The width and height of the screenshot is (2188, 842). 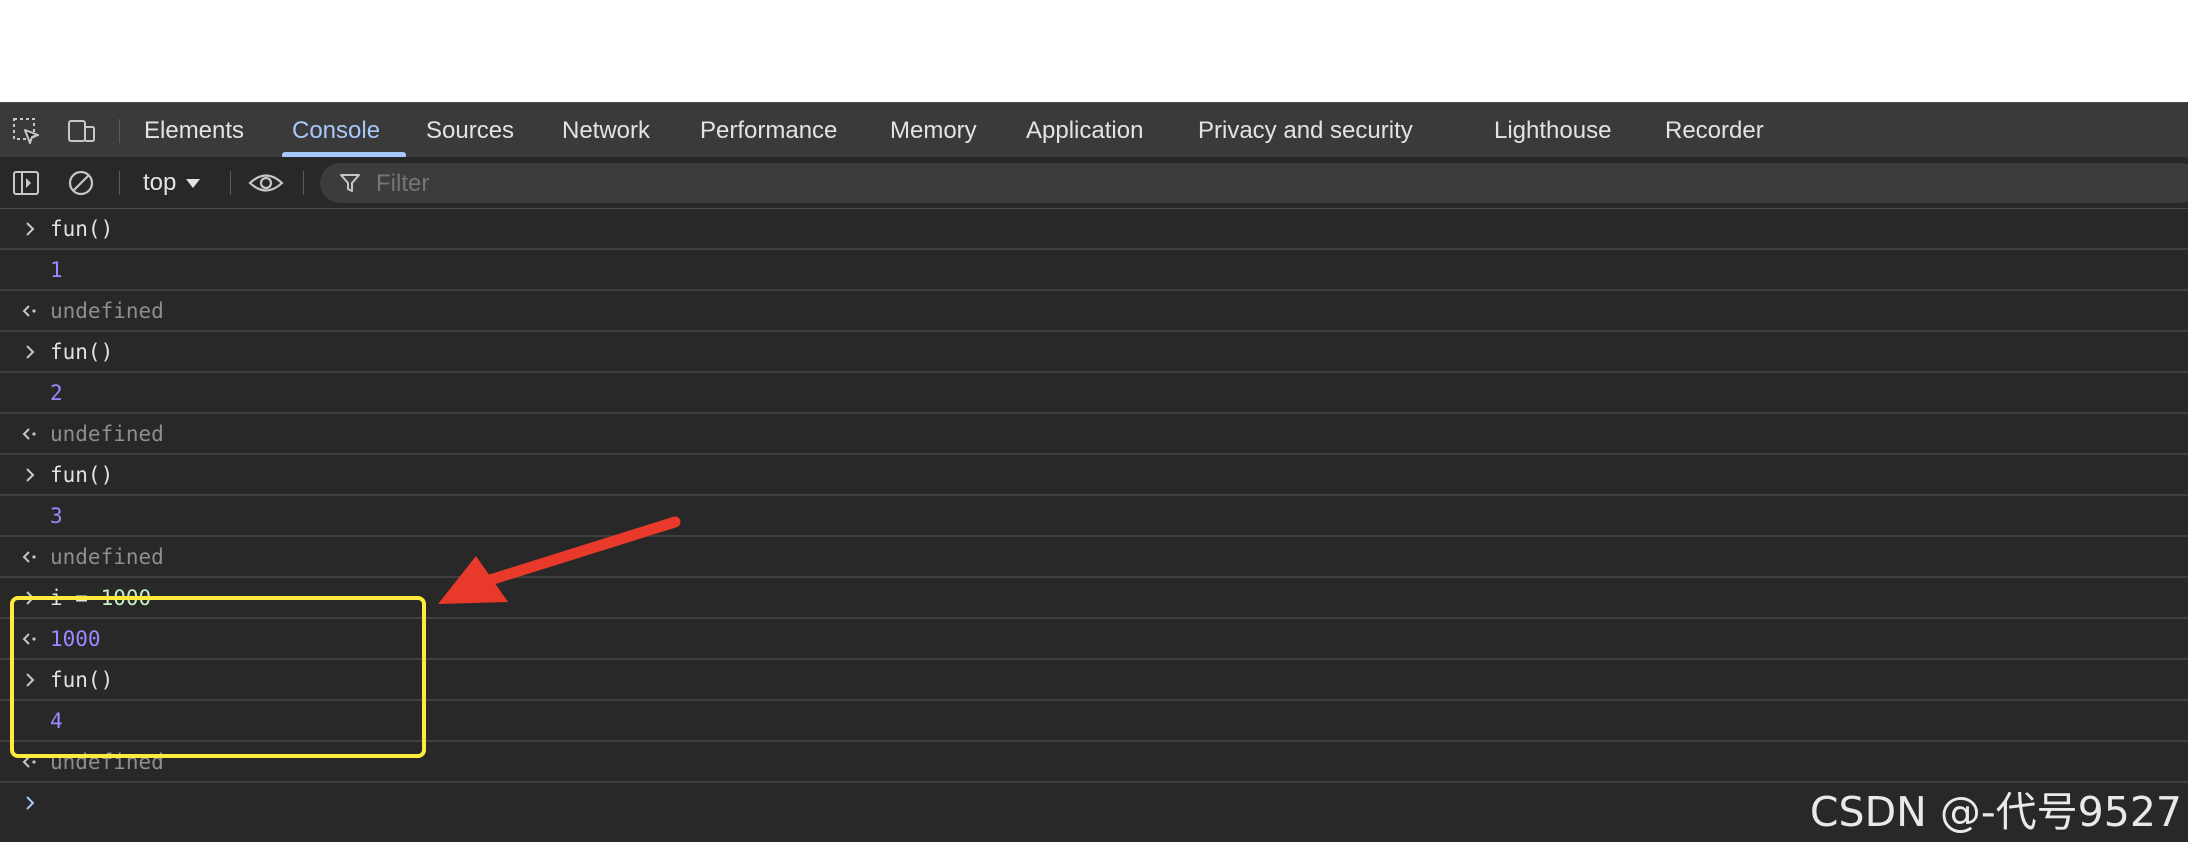 What do you see at coordinates (81, 183) in the screenshot?
I see `clear-console-icon` at bounding box center [81, 183].